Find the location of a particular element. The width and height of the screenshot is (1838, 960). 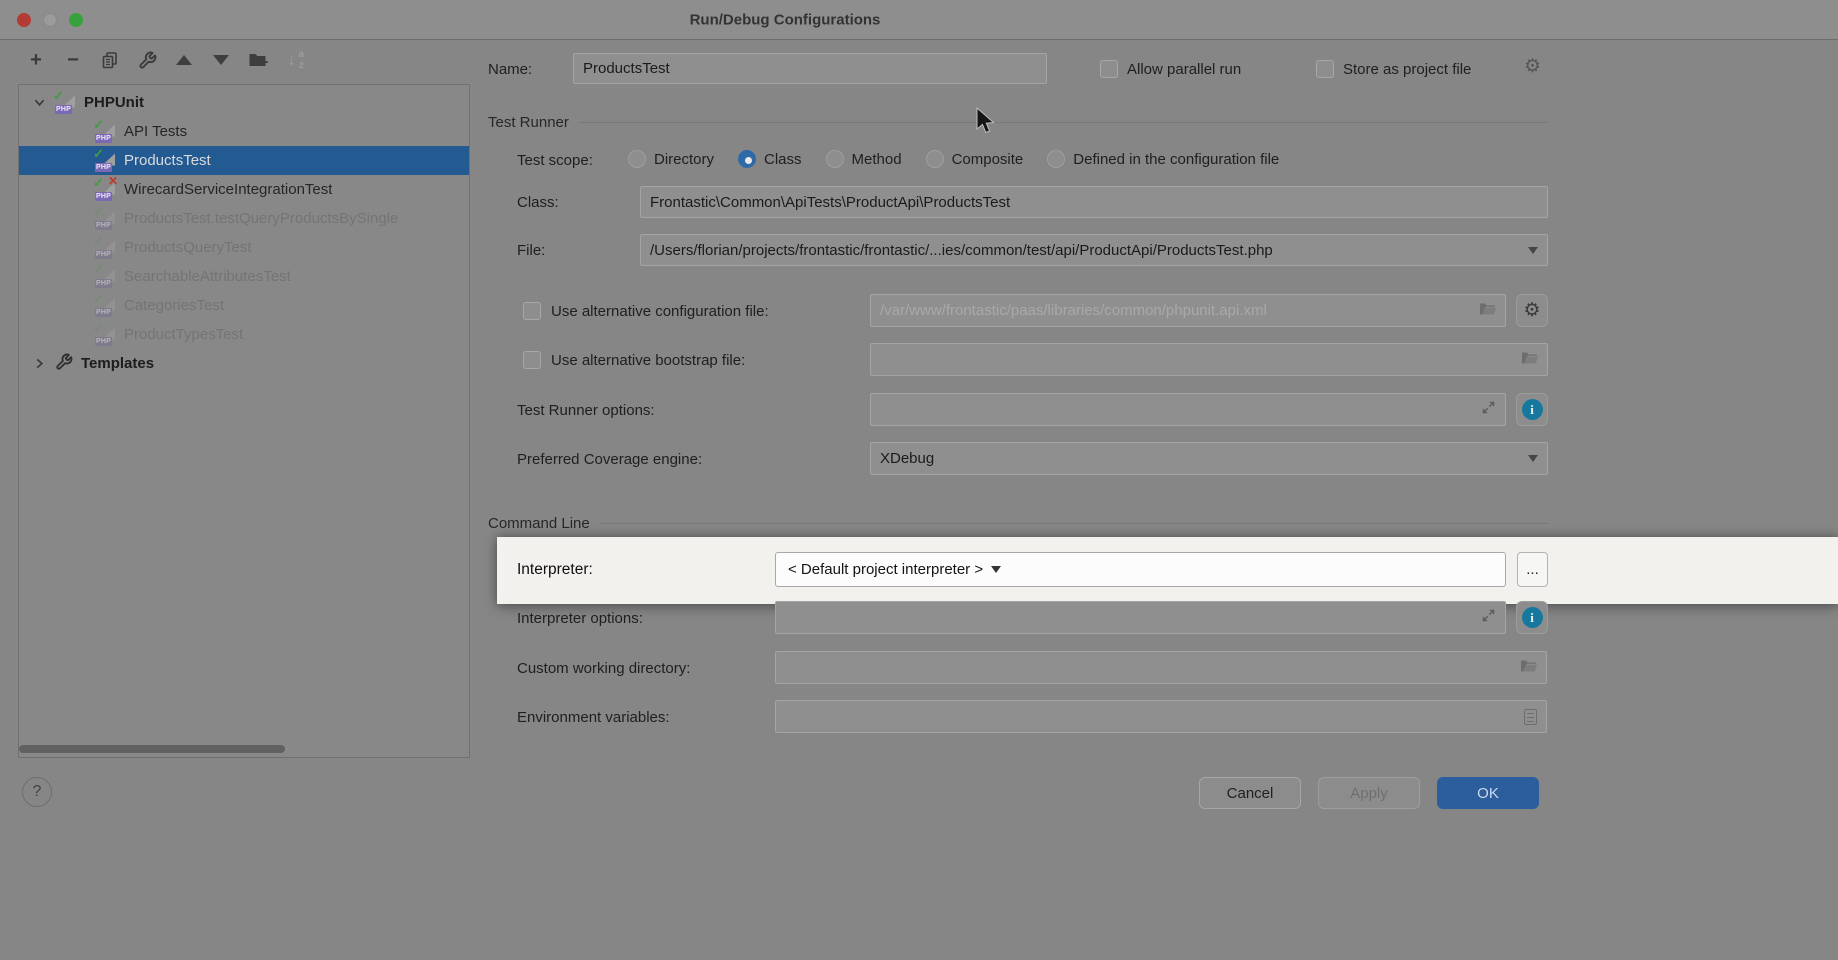

alternative-bootstrap-file-input is located at coordinates (1209, 359).